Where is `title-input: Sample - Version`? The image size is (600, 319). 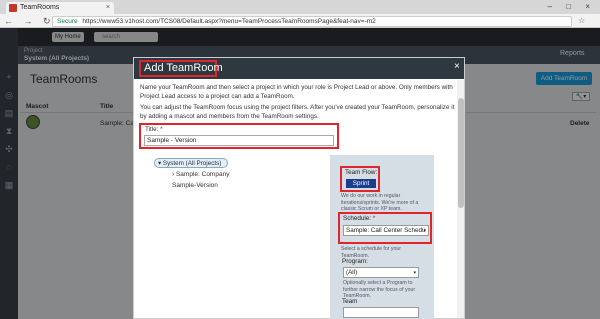 title-input: Sample - Version is located at coordinates (239, 140).